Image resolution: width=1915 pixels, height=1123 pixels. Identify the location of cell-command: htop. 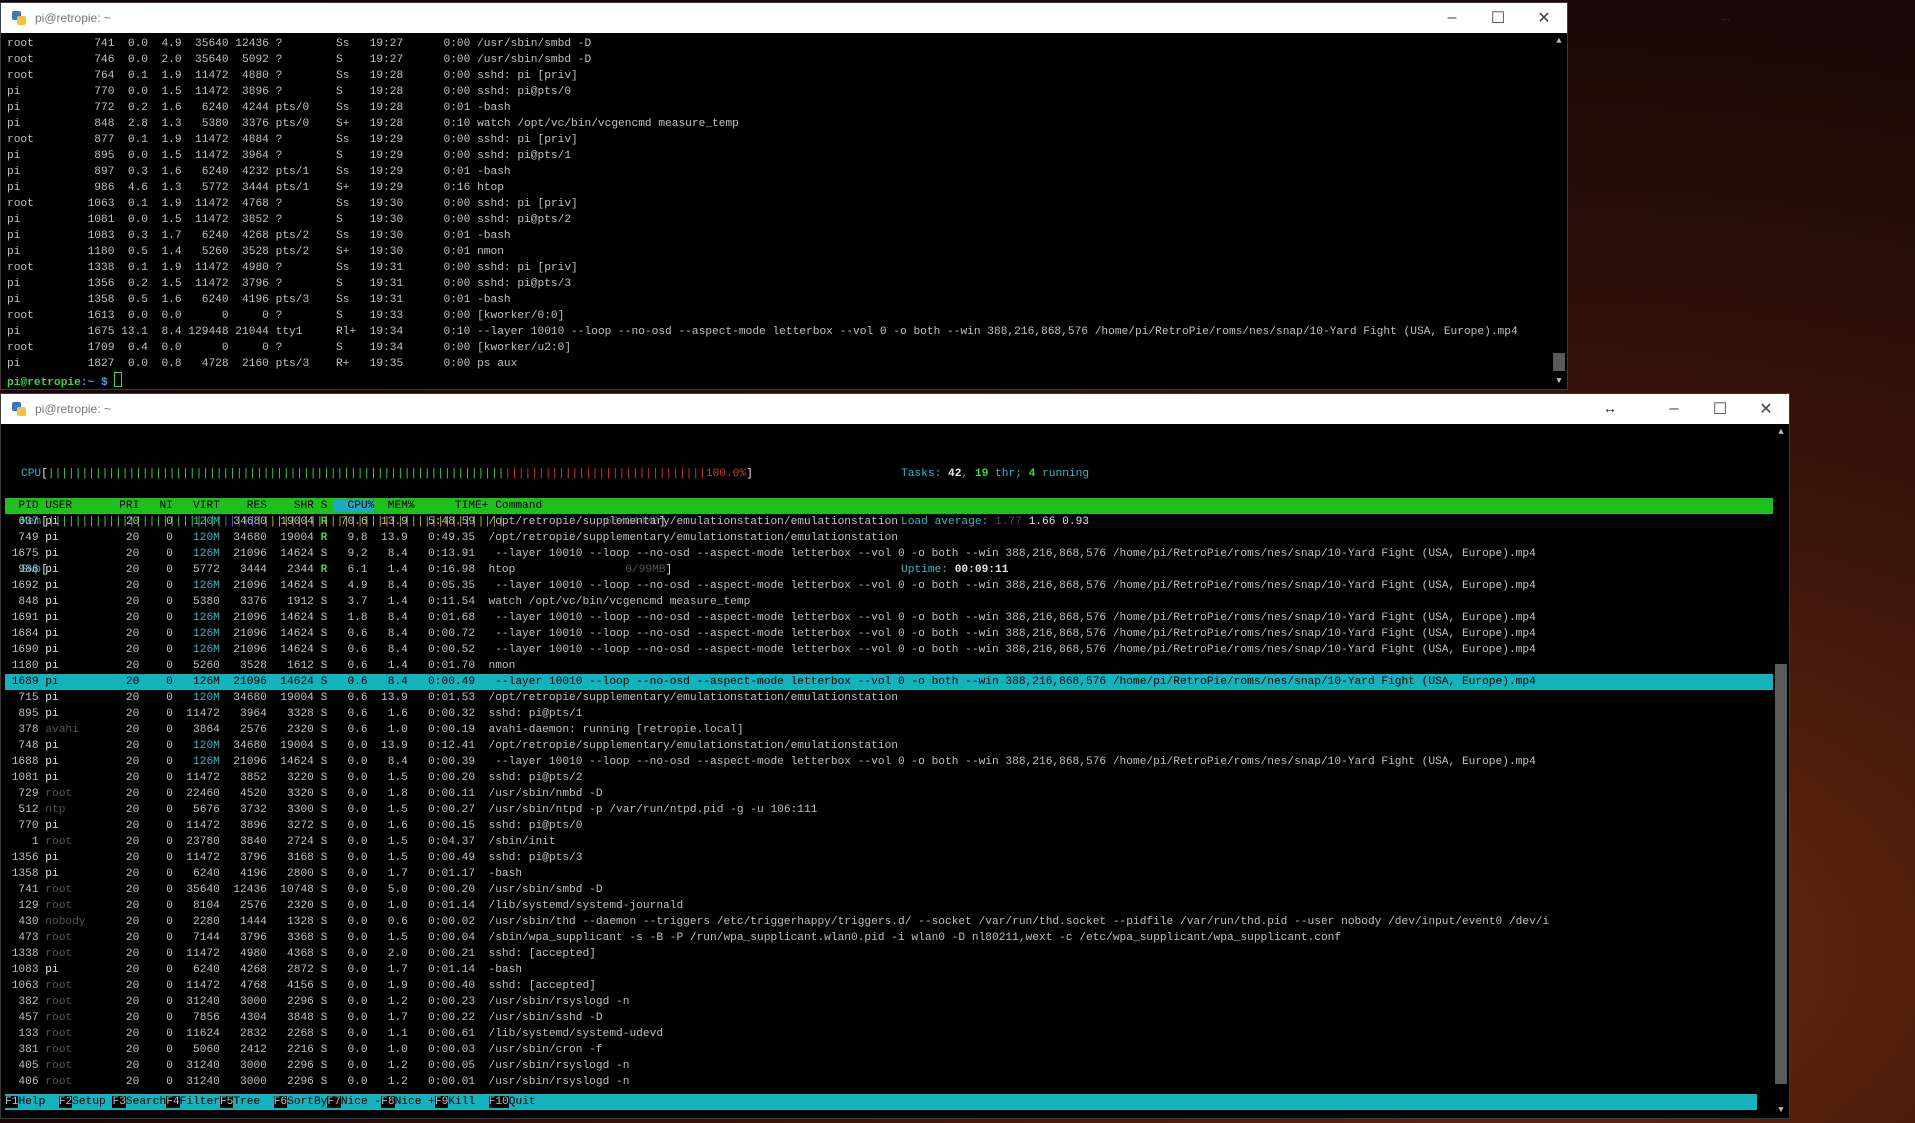
(495, 570).